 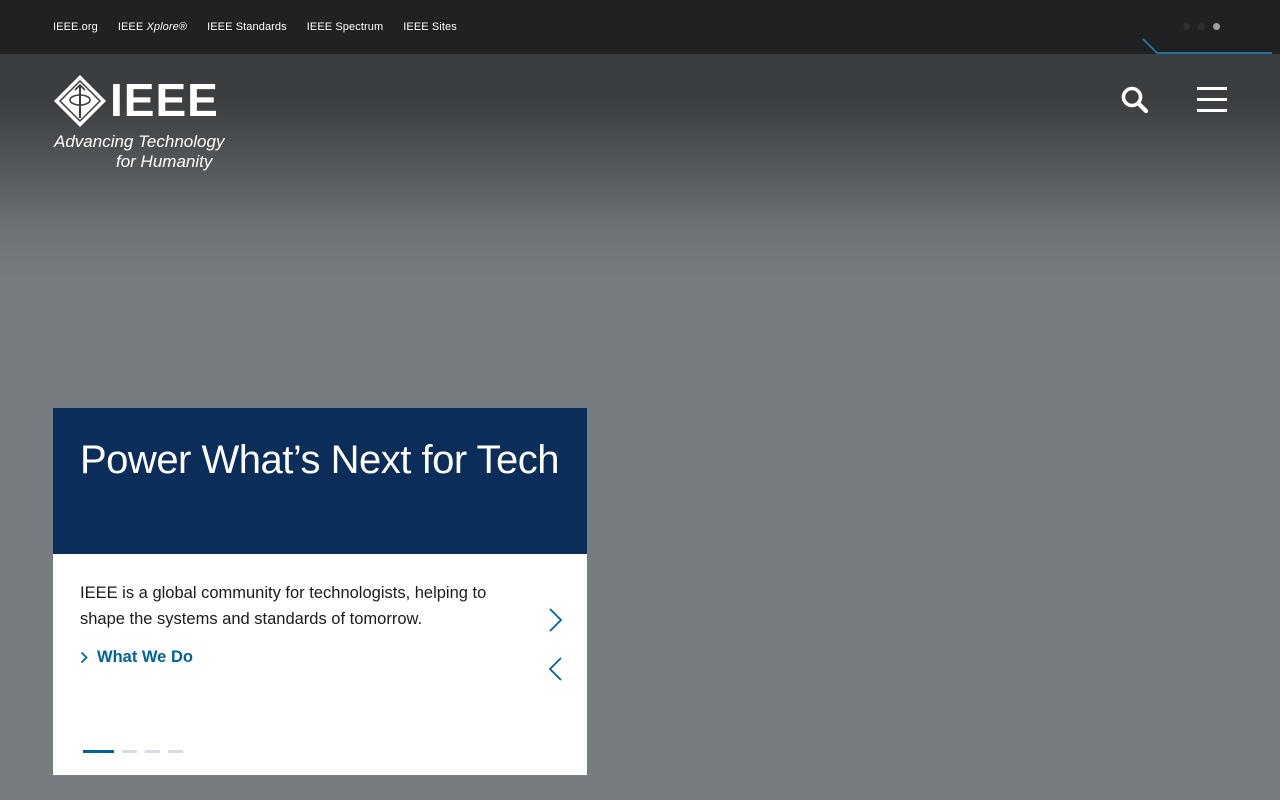 What do you see at coordinates (1207, 46) in the screenshot?
I see `decorative-corner-line` at bounding box center [1207, 46].